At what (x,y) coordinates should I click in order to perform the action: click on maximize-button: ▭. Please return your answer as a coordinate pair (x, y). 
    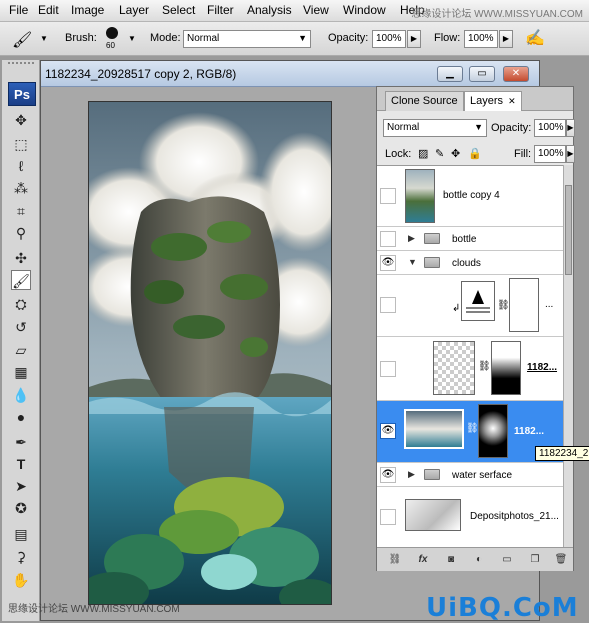
    Looking at the image, I should click on (482, 74).